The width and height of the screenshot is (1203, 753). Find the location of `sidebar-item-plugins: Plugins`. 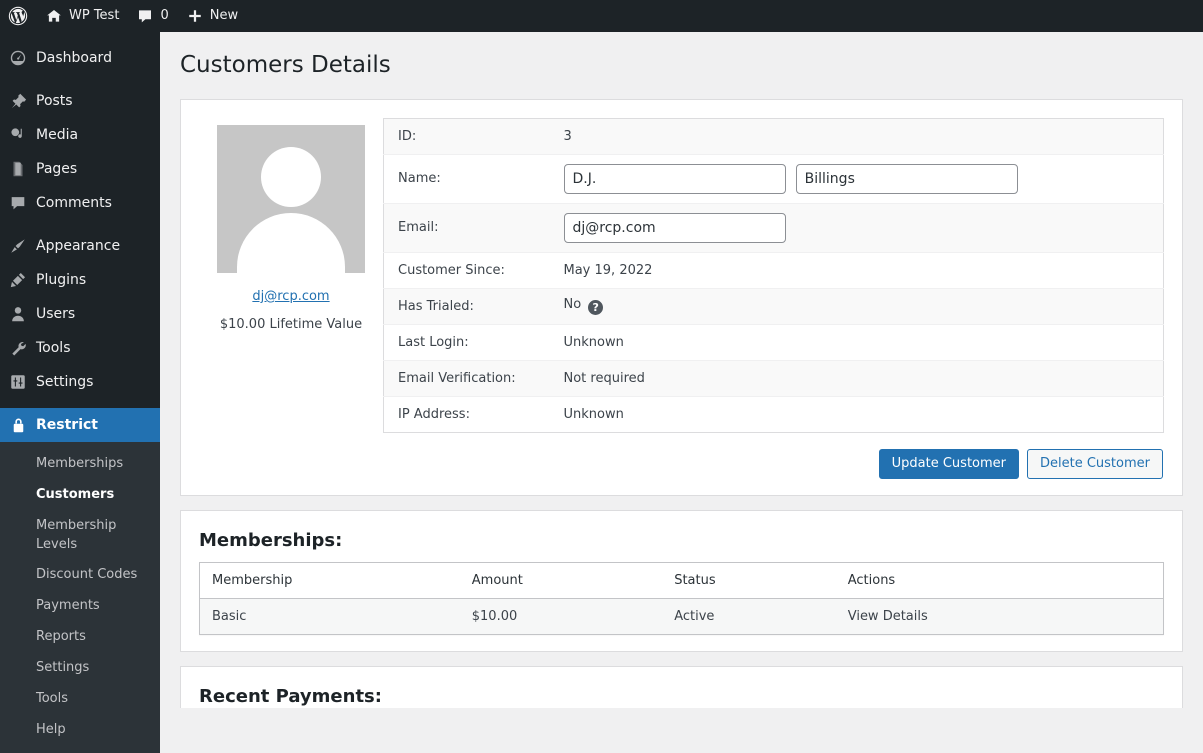

sidebar-item-plugins: Plugins is located at coordinates (80, 280).